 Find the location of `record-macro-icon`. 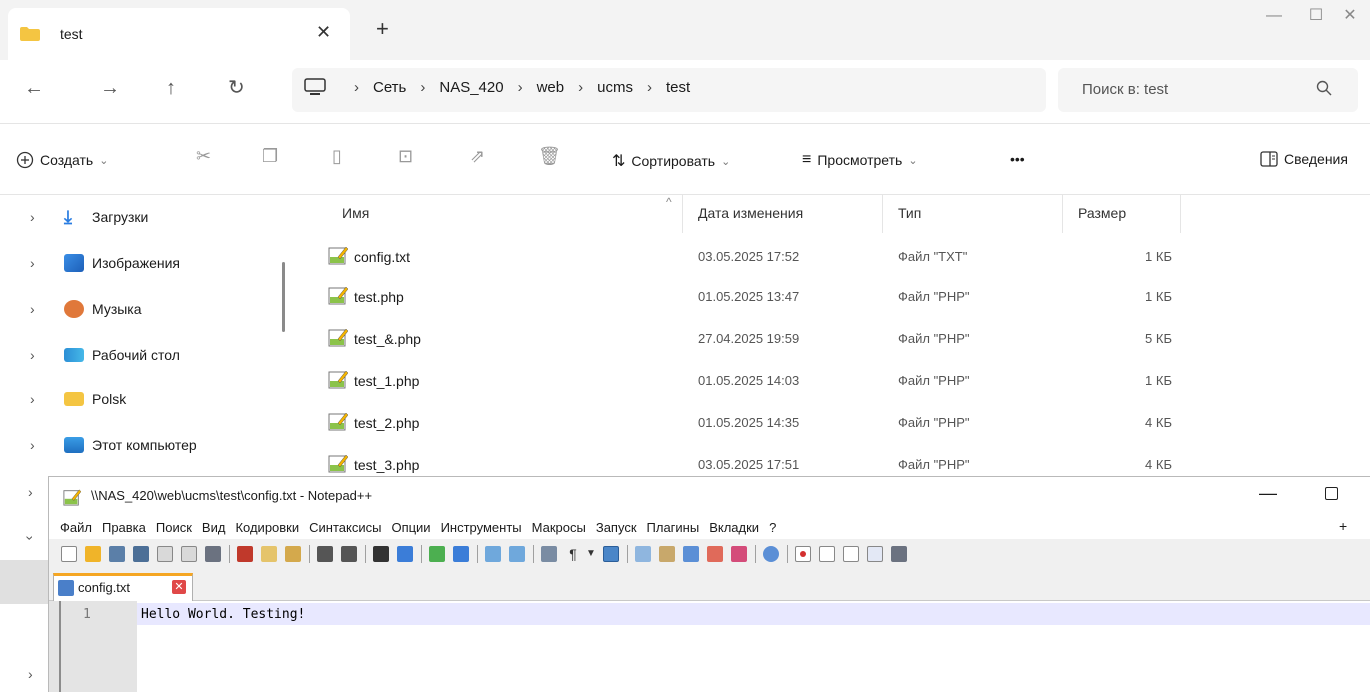

record-macro-icon is located at coordinates (803, 554).